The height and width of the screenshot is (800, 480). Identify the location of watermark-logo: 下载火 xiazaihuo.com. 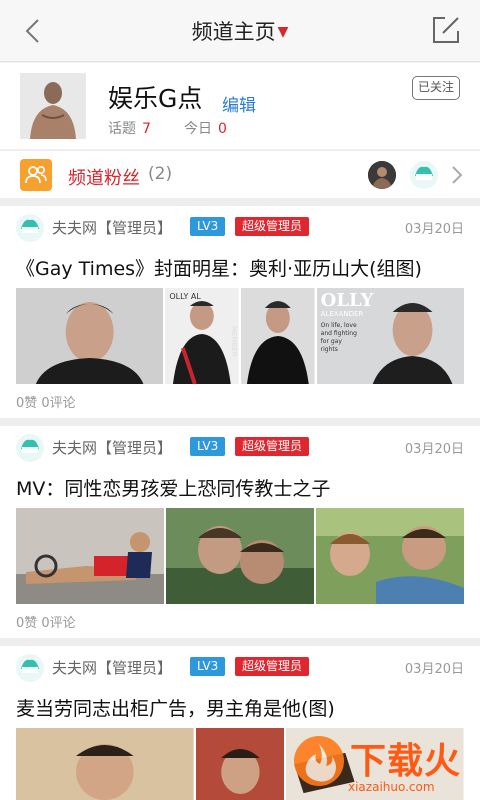
(378, 763).